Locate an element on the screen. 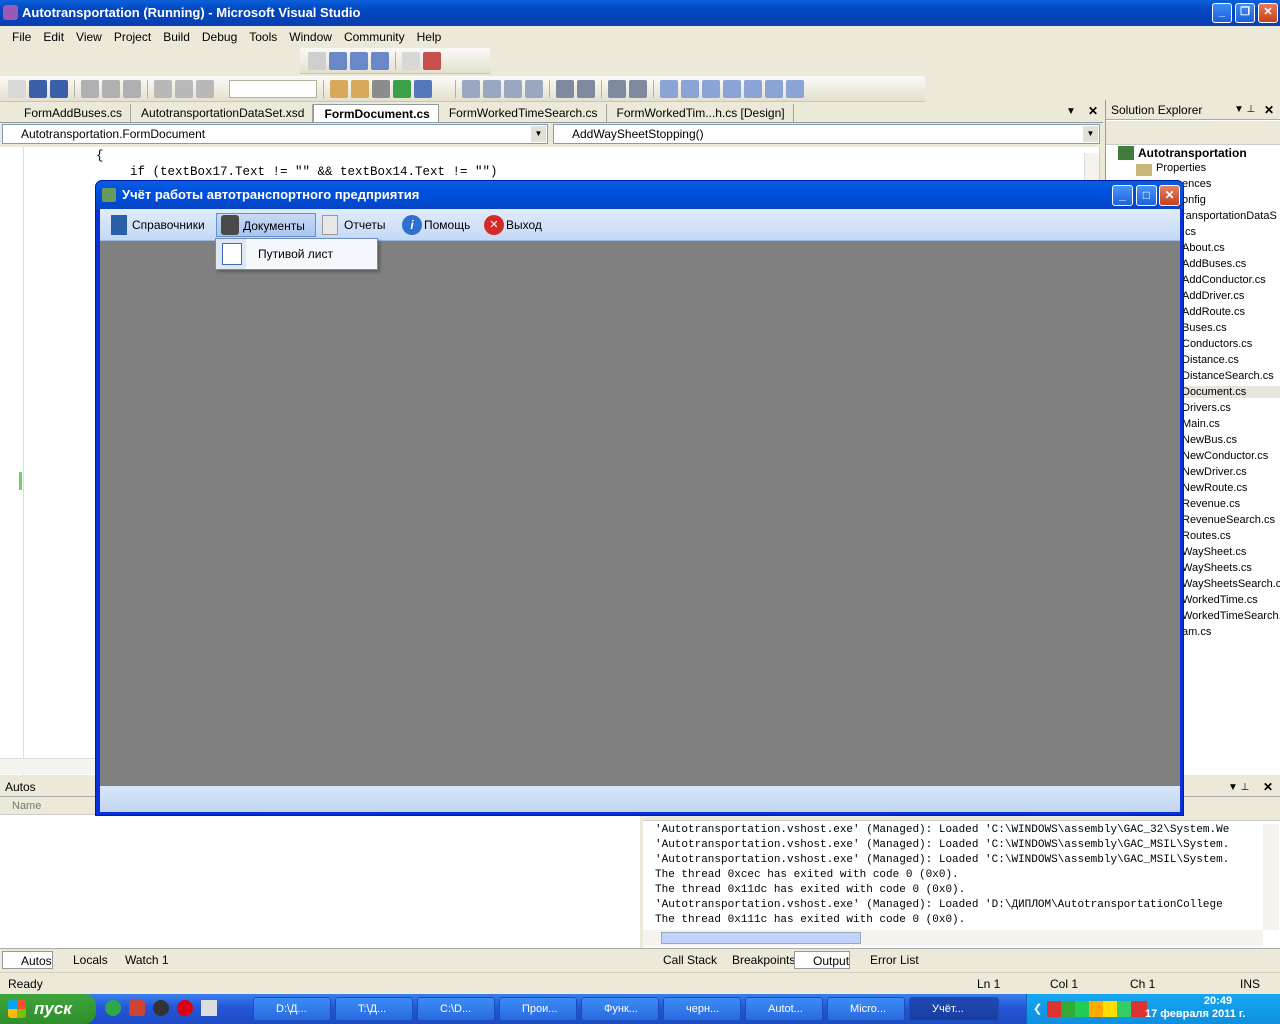 This screenshot has width=1280, height=1024. tab-dataset-xsd: AutotransportationDataSet.xsd is located at coordinates (222, 113).